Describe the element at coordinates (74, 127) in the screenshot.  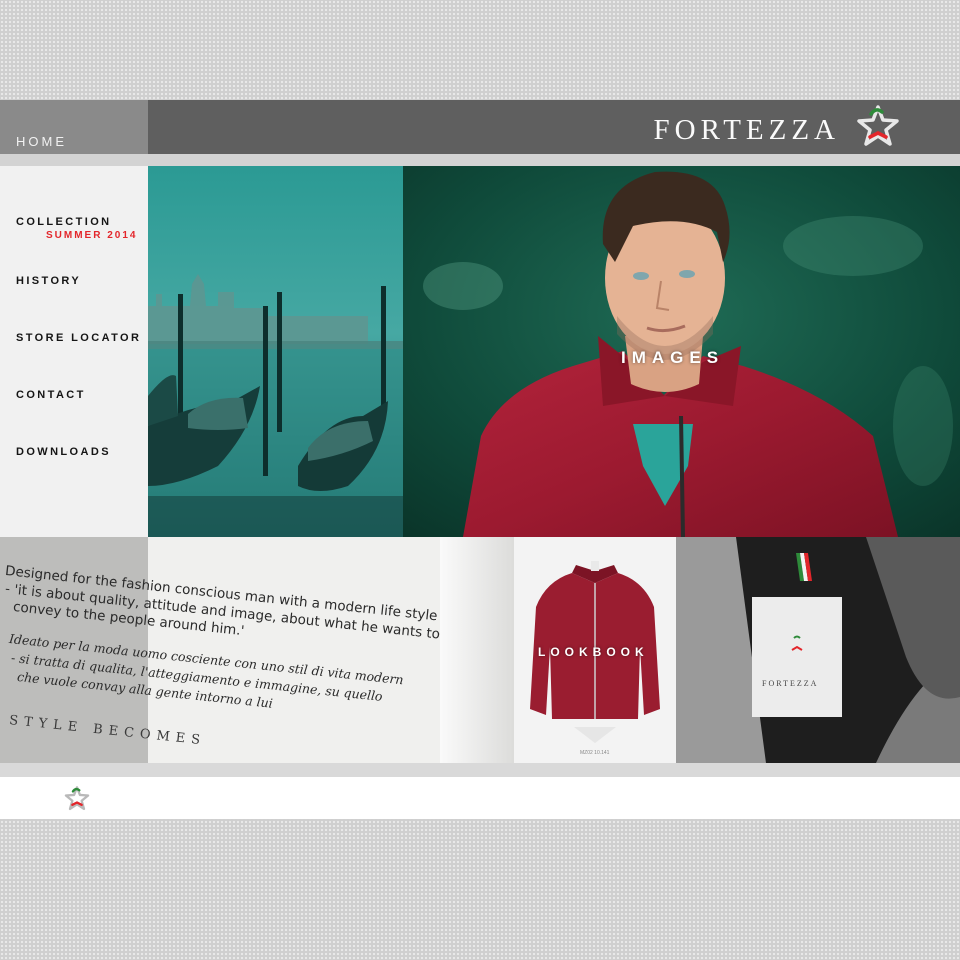
I see `home-cell: HOME` at that location.